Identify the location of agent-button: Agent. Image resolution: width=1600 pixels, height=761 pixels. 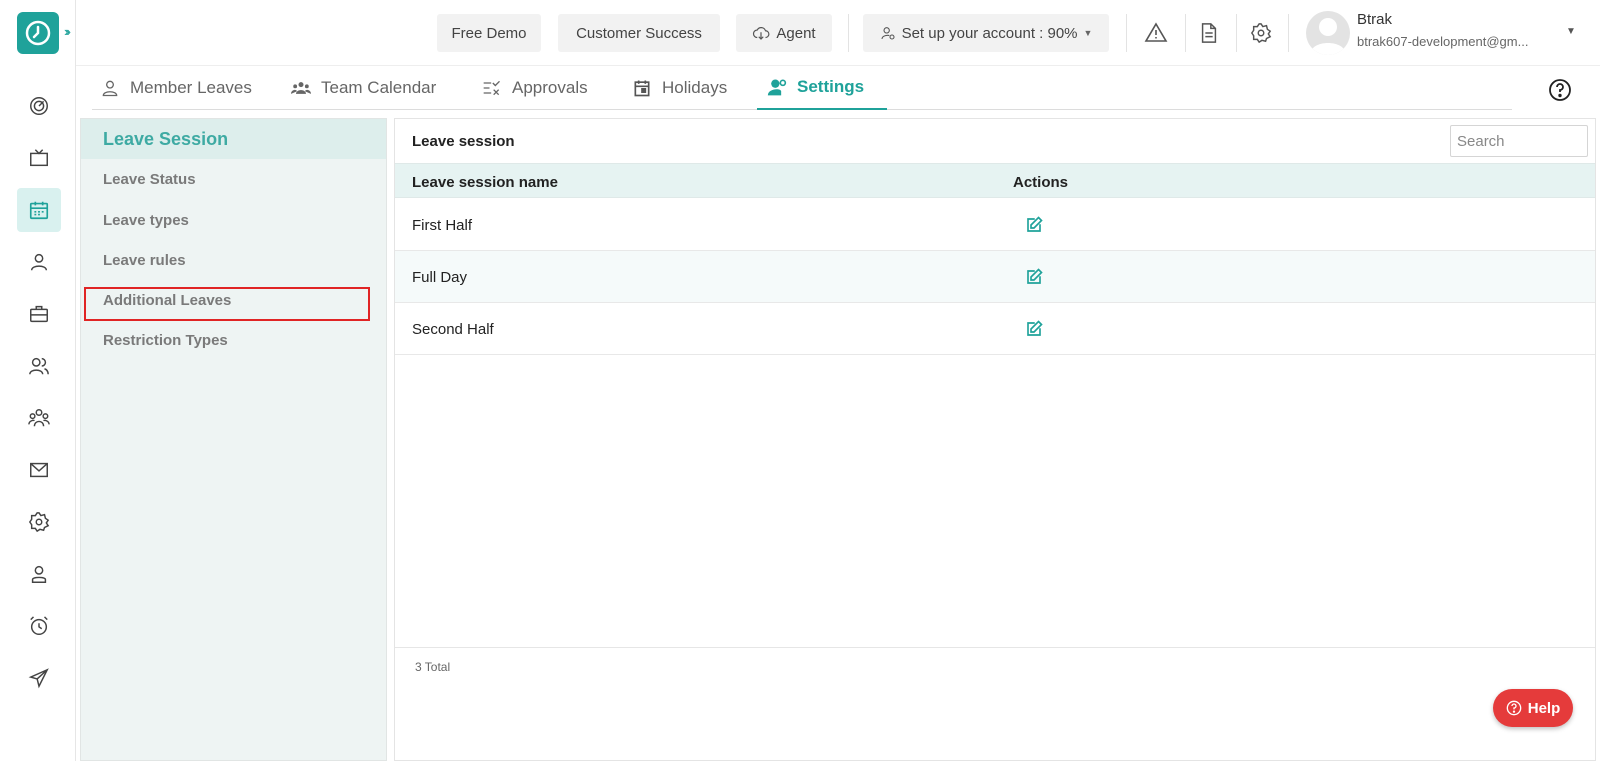
(784, 33).